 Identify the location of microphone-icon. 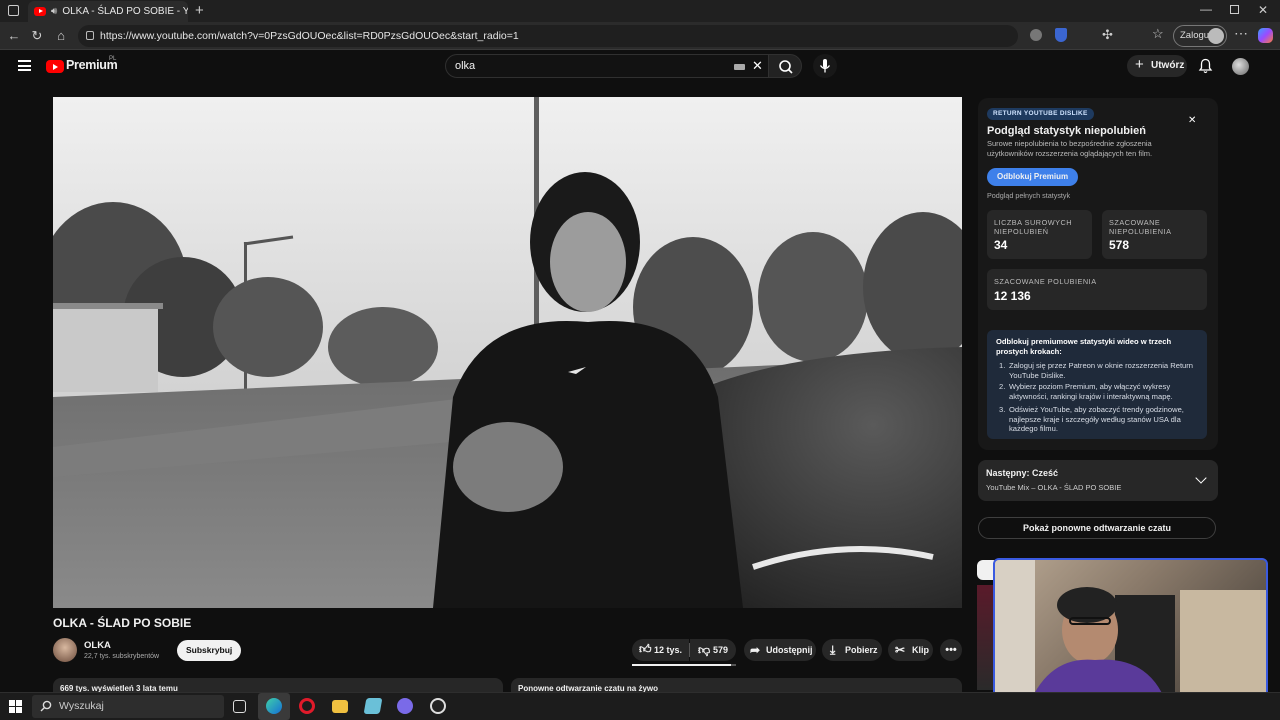
(825, 66).